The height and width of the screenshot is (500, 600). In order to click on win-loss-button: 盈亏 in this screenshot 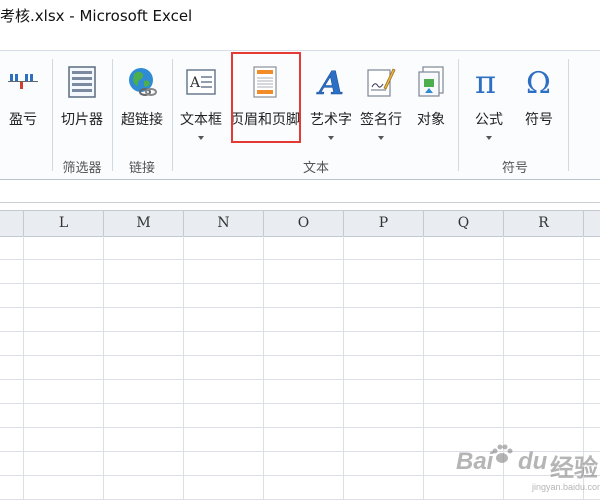, I will do `click(23, 101)`.